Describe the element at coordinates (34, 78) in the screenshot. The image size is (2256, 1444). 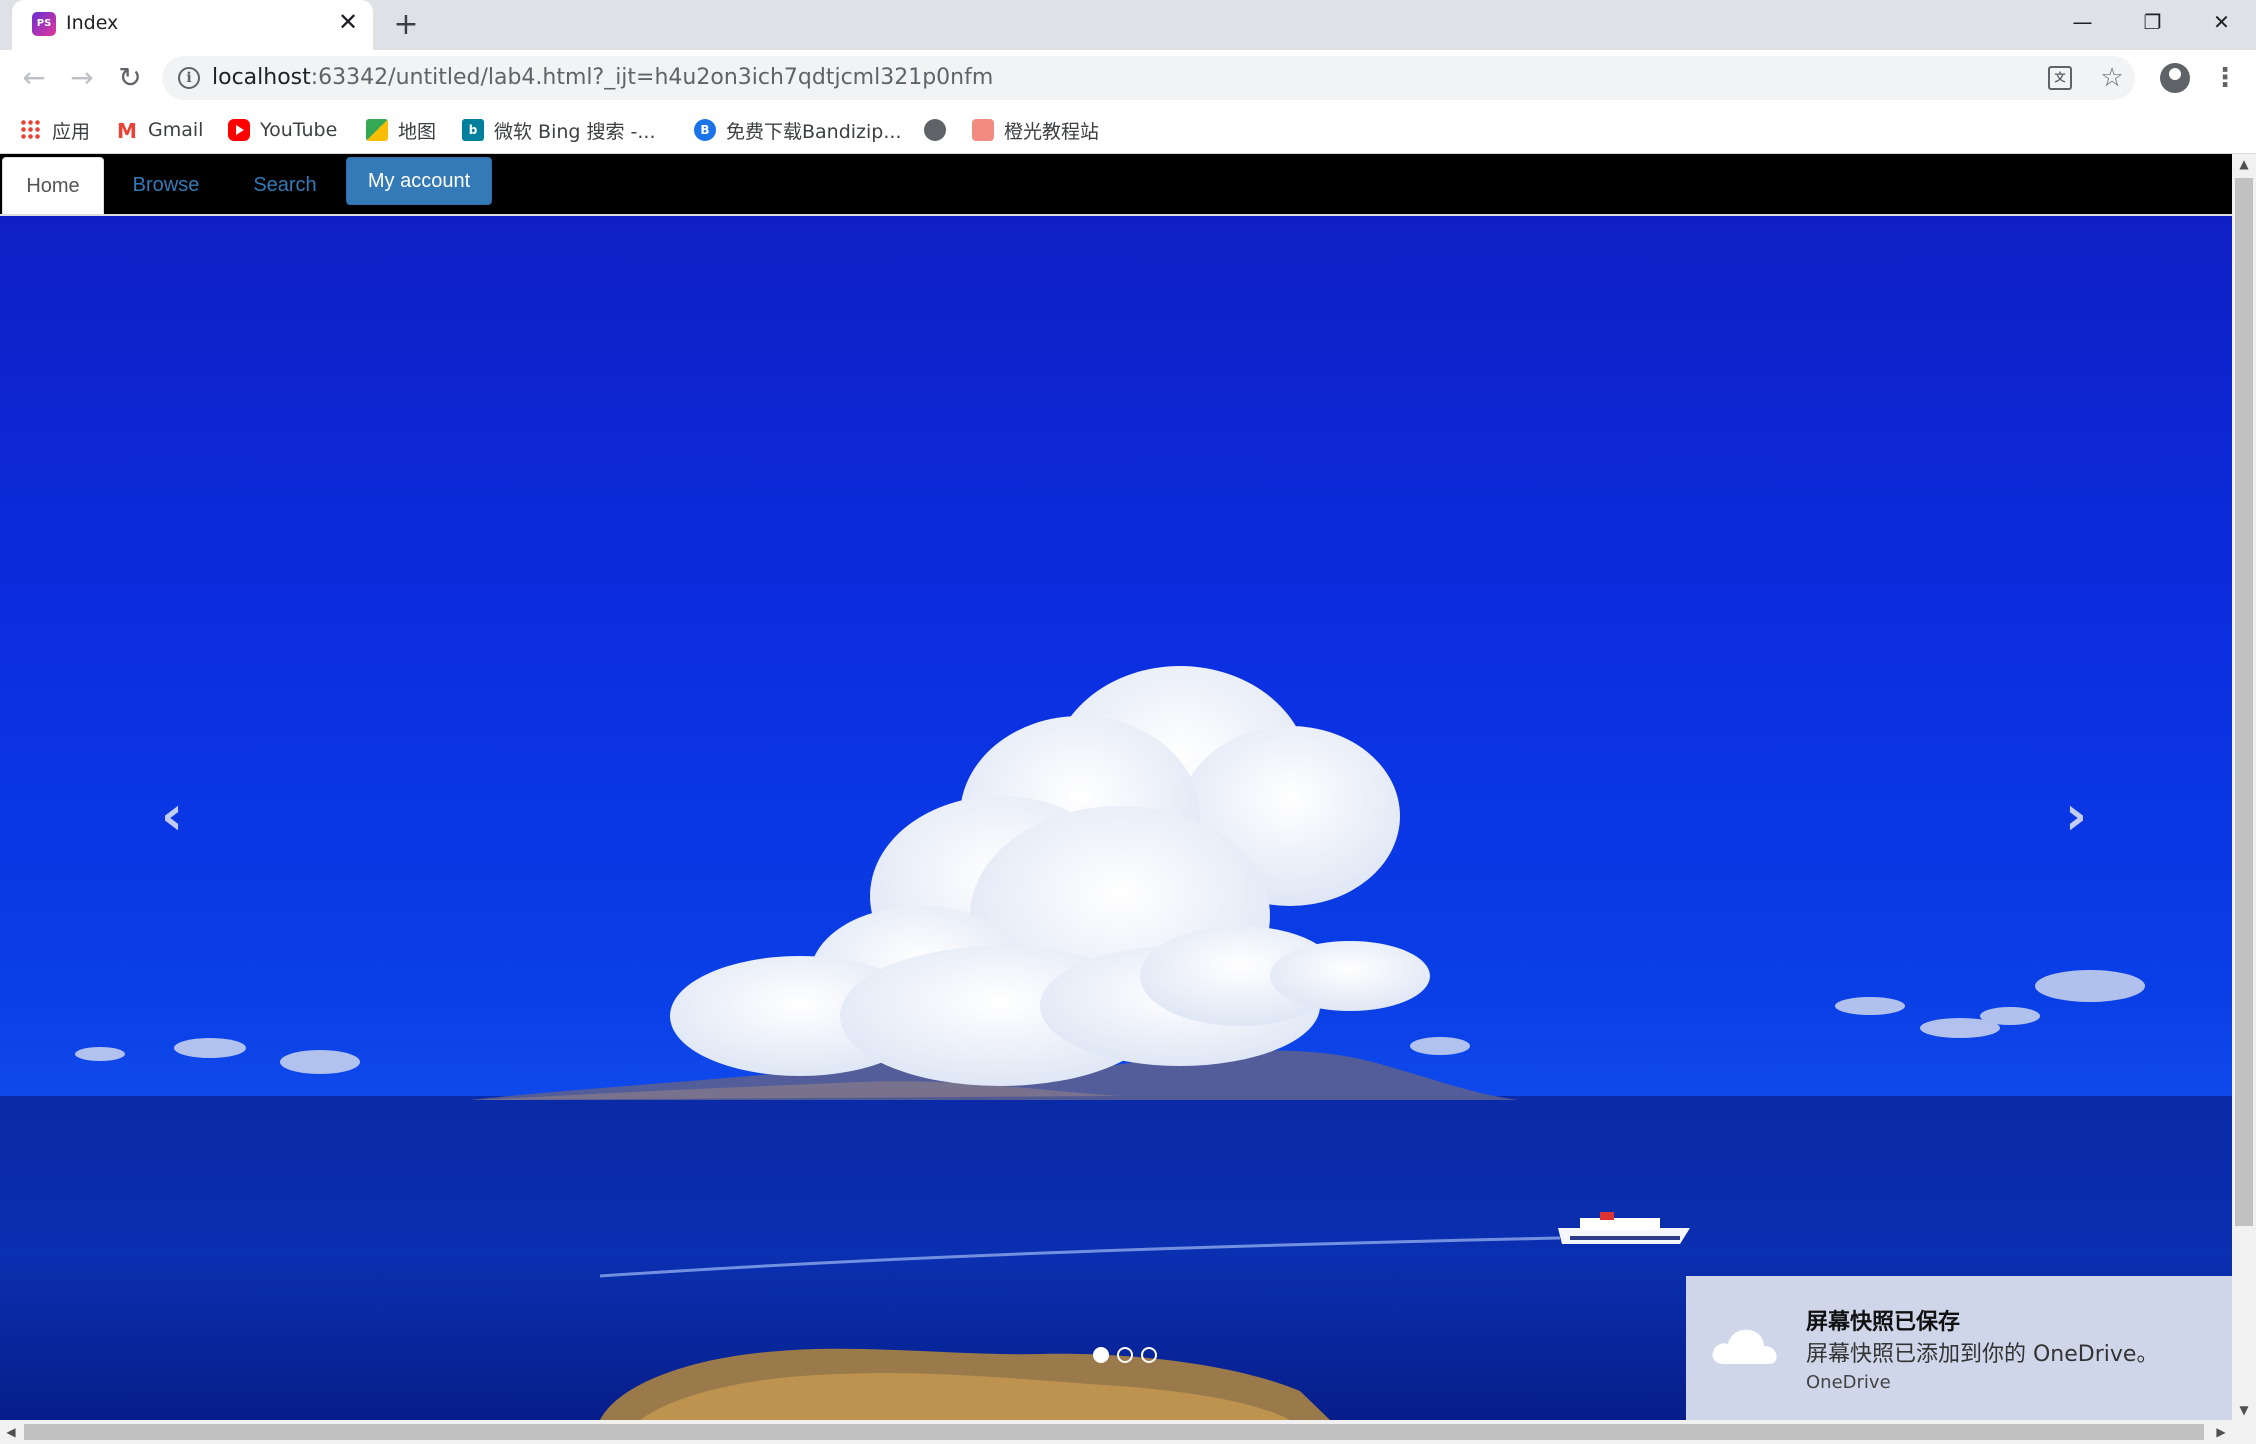
I see `back-button: ←` at that location.